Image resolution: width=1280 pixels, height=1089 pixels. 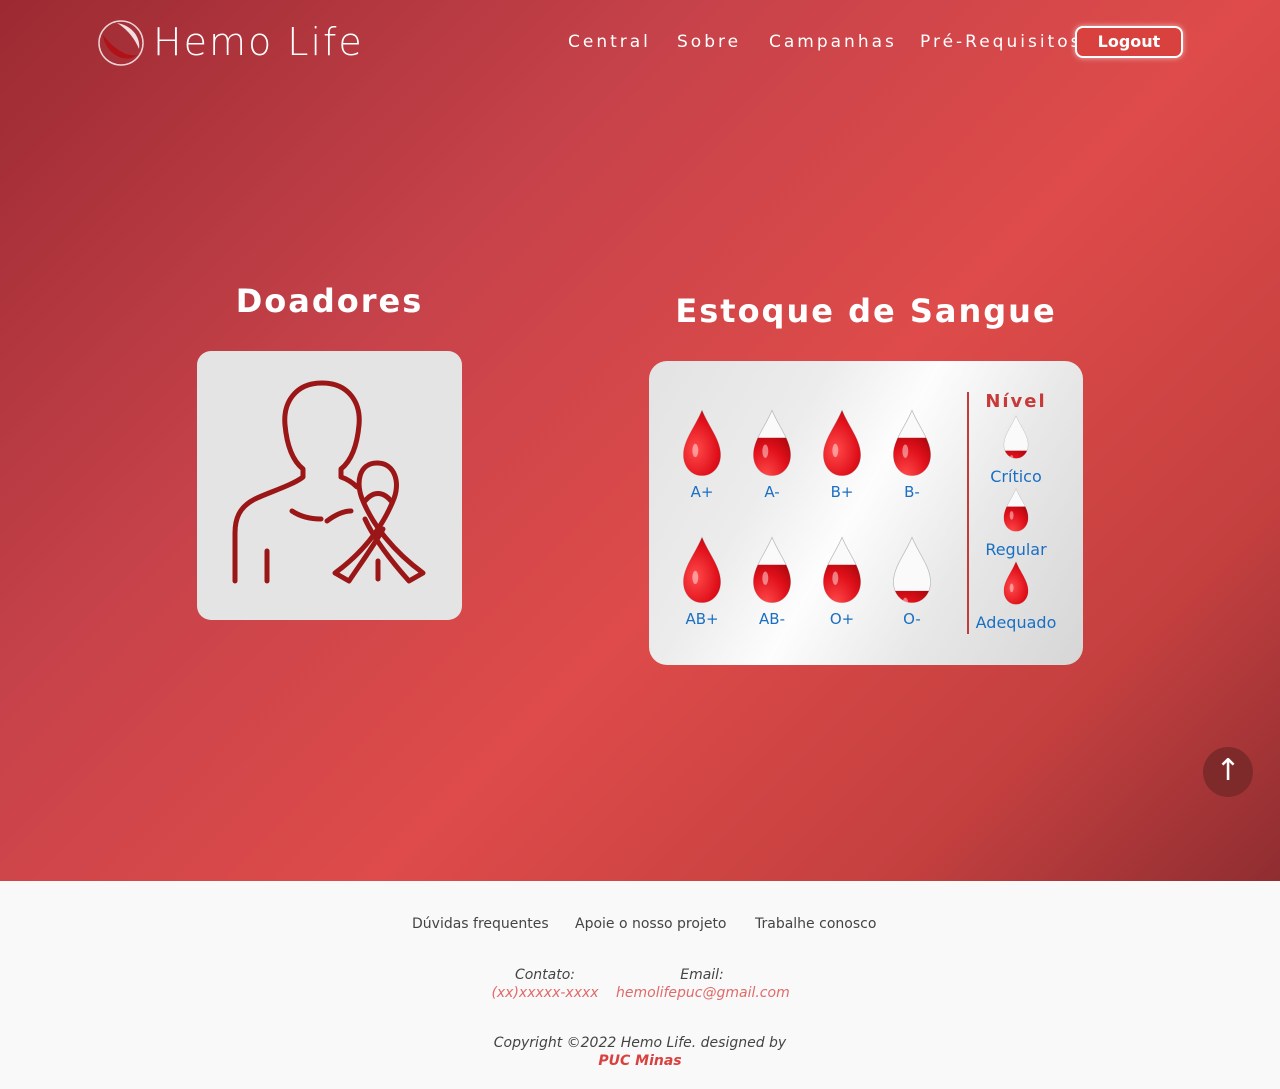 What do you see at coordinates (640, 1043) in the screenshot?
I see `copyright-text: Copyright ©2022 Hemo Life. designed by` at bounding box center [640, 1043].